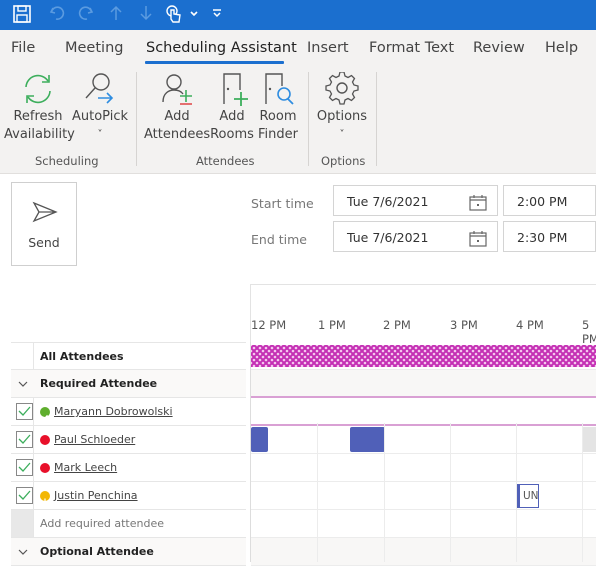  What do you see at coordinates (464, 325) in the screenshot?
I see `hour-label: 3 PM` at bounding box center [464, 325].